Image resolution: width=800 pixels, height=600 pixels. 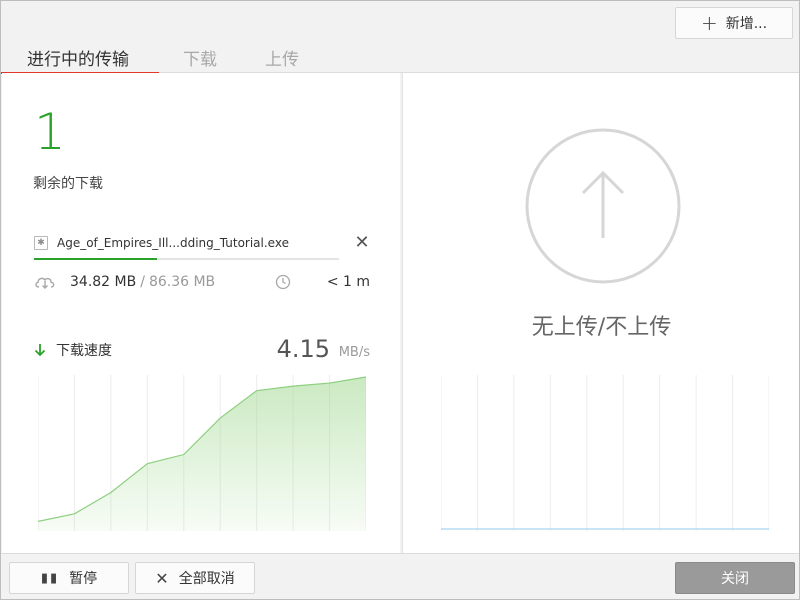 I want to click on cancel-download-icon: ✕, so click(x=362, y=243).